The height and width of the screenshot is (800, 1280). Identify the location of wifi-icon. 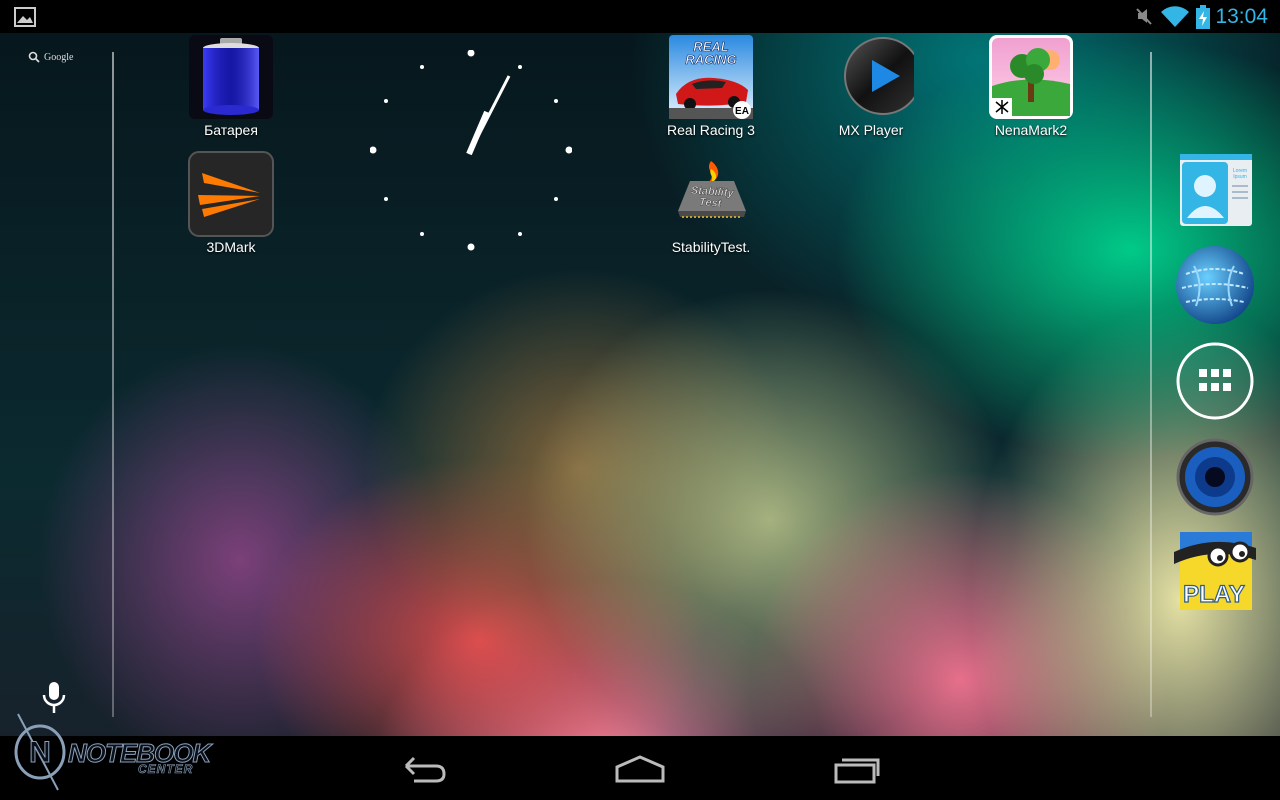
(1175, 19).